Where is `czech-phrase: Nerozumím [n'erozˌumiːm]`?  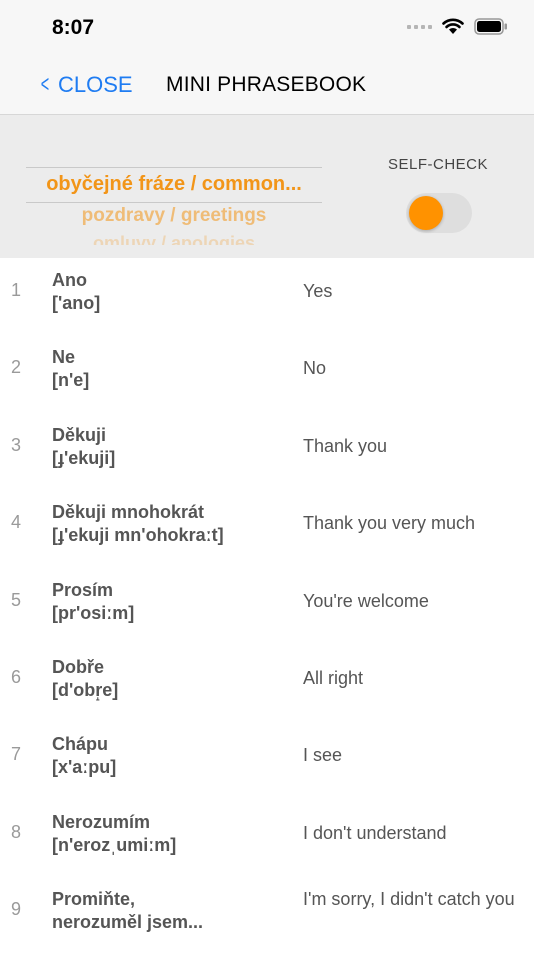
czech-phrase: Nerozumím [n'erozˌumiːm] is located at coordinates (172, 834).